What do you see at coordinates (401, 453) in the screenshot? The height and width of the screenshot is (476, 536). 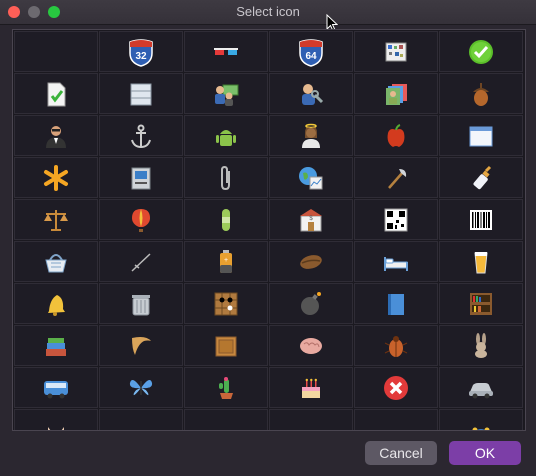 I see `cancel-button: Cancel` at bounding box center [401, 453].